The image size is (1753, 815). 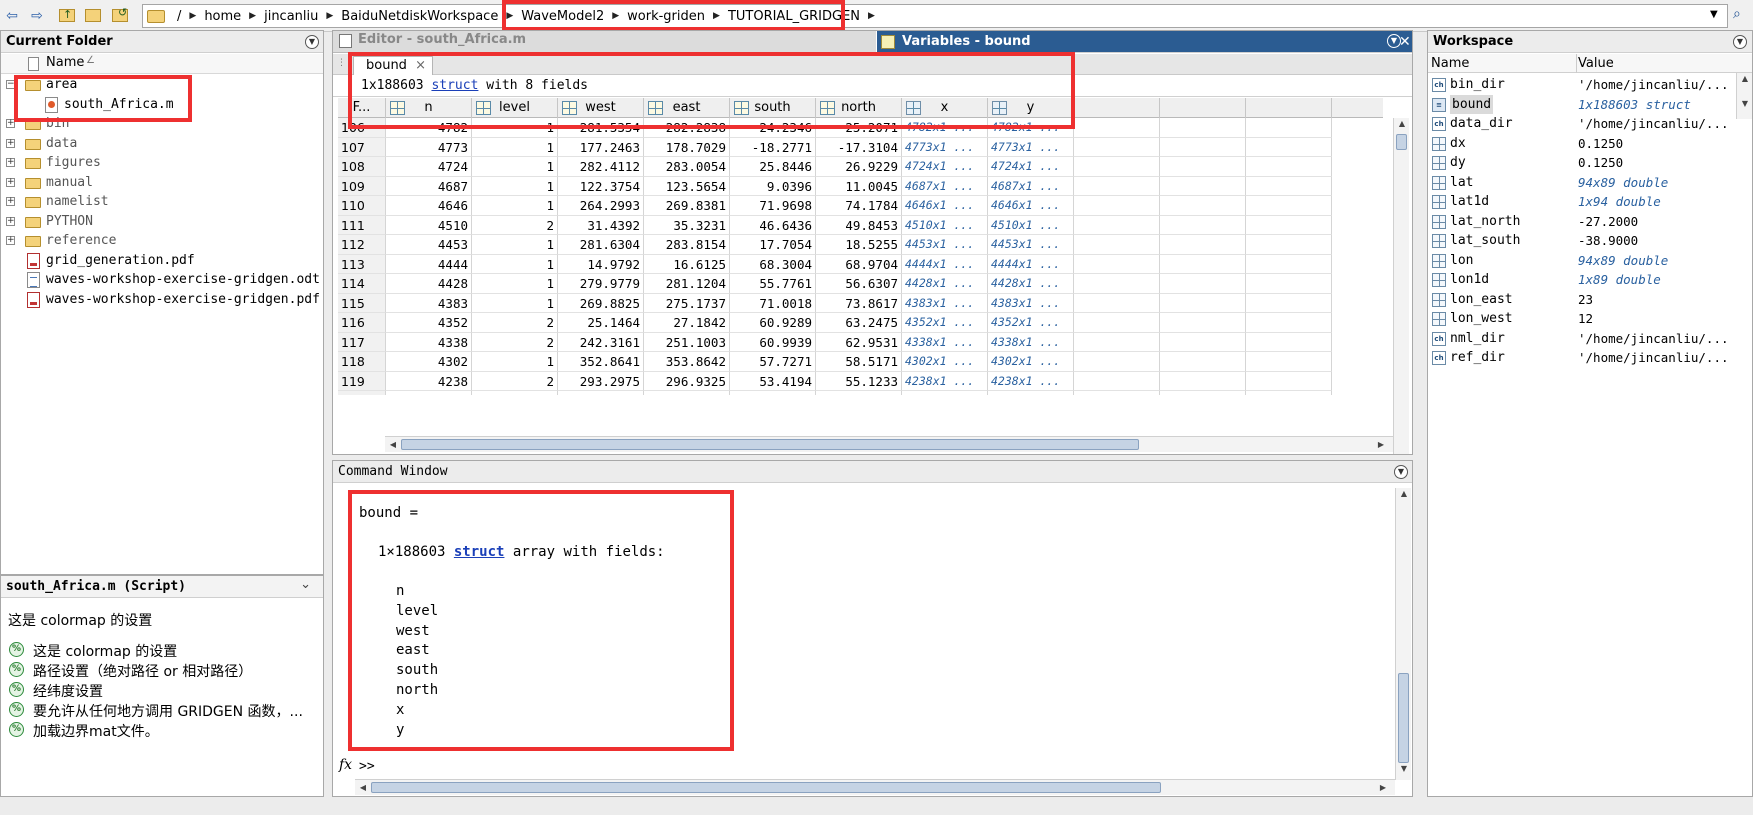 What do you see at coordinates (1590, 183) in the screenshot?
I see `workspace-variable: lat 94x89 double` at bounding box center [1590, 183].